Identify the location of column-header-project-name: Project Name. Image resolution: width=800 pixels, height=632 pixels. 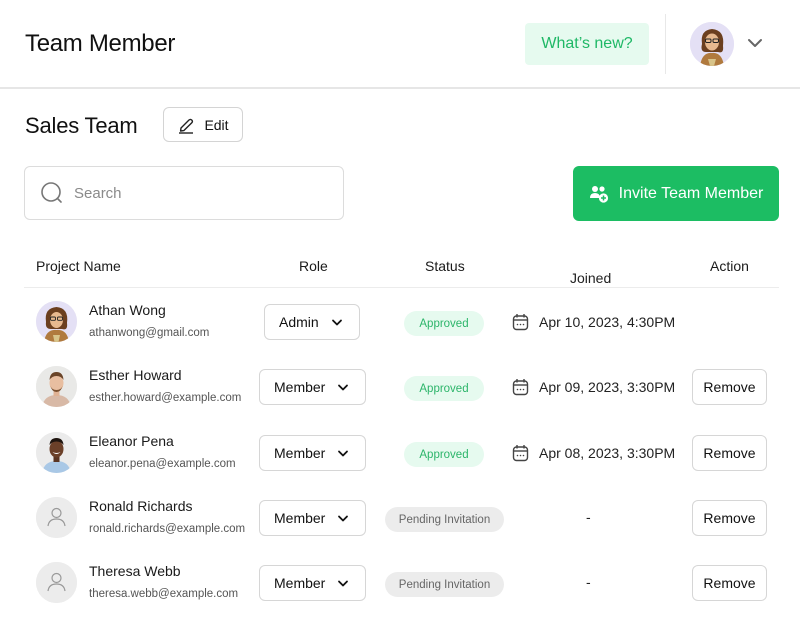
(78, 266).